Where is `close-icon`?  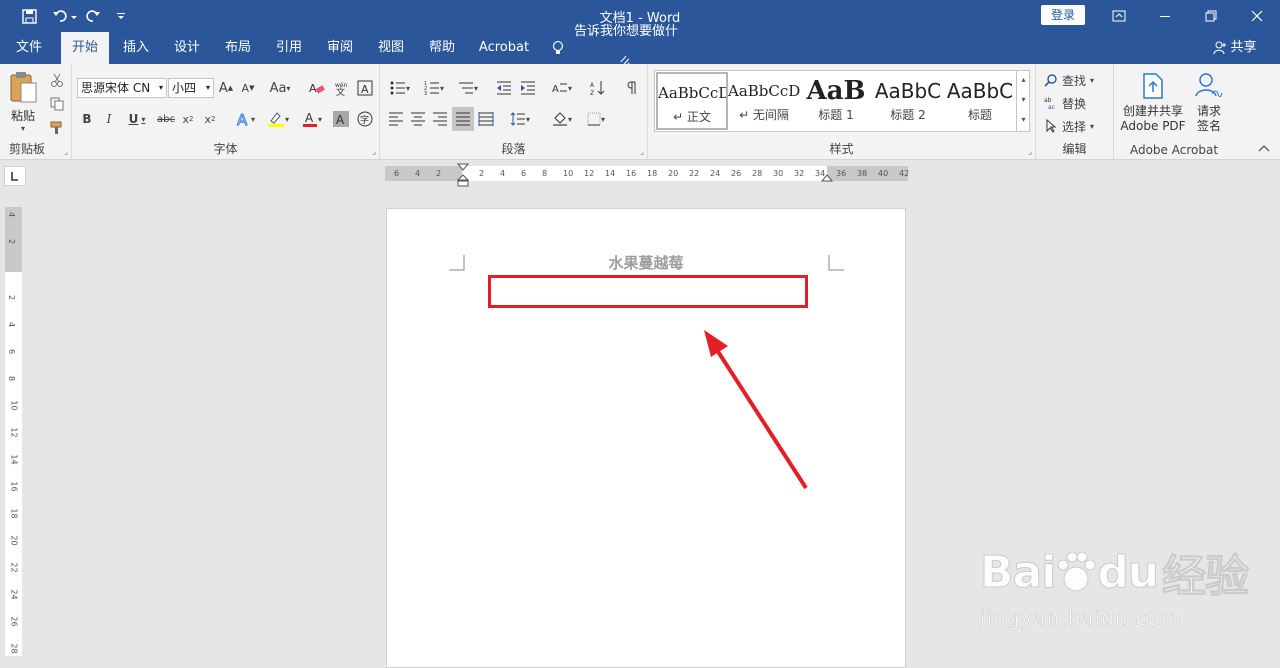 close-icon is located at coordinates (1257, 16).